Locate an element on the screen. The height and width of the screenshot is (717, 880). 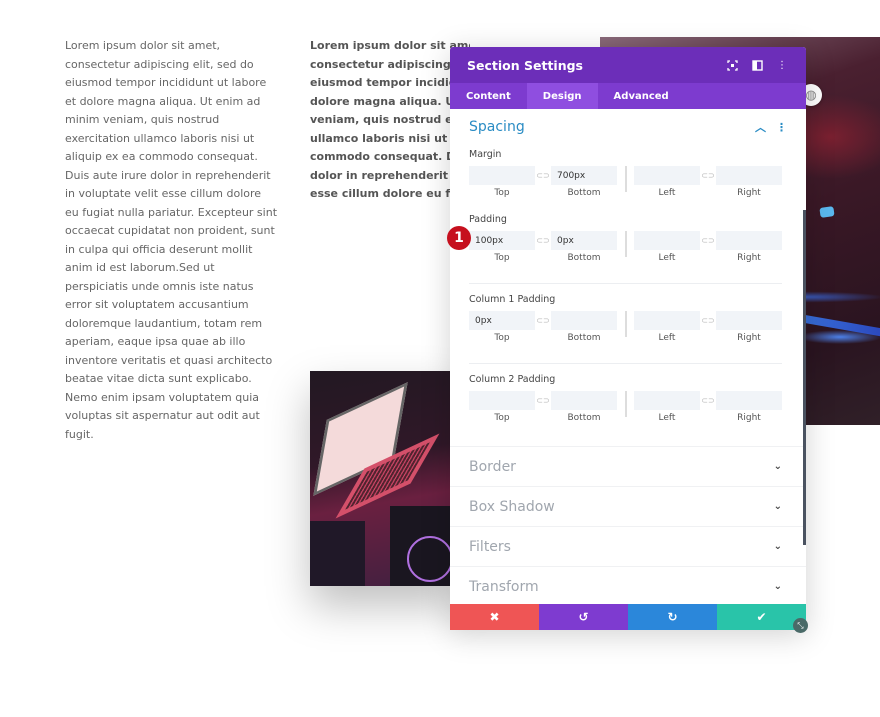
transform-title: Transform is located at coordinates (504, 586).